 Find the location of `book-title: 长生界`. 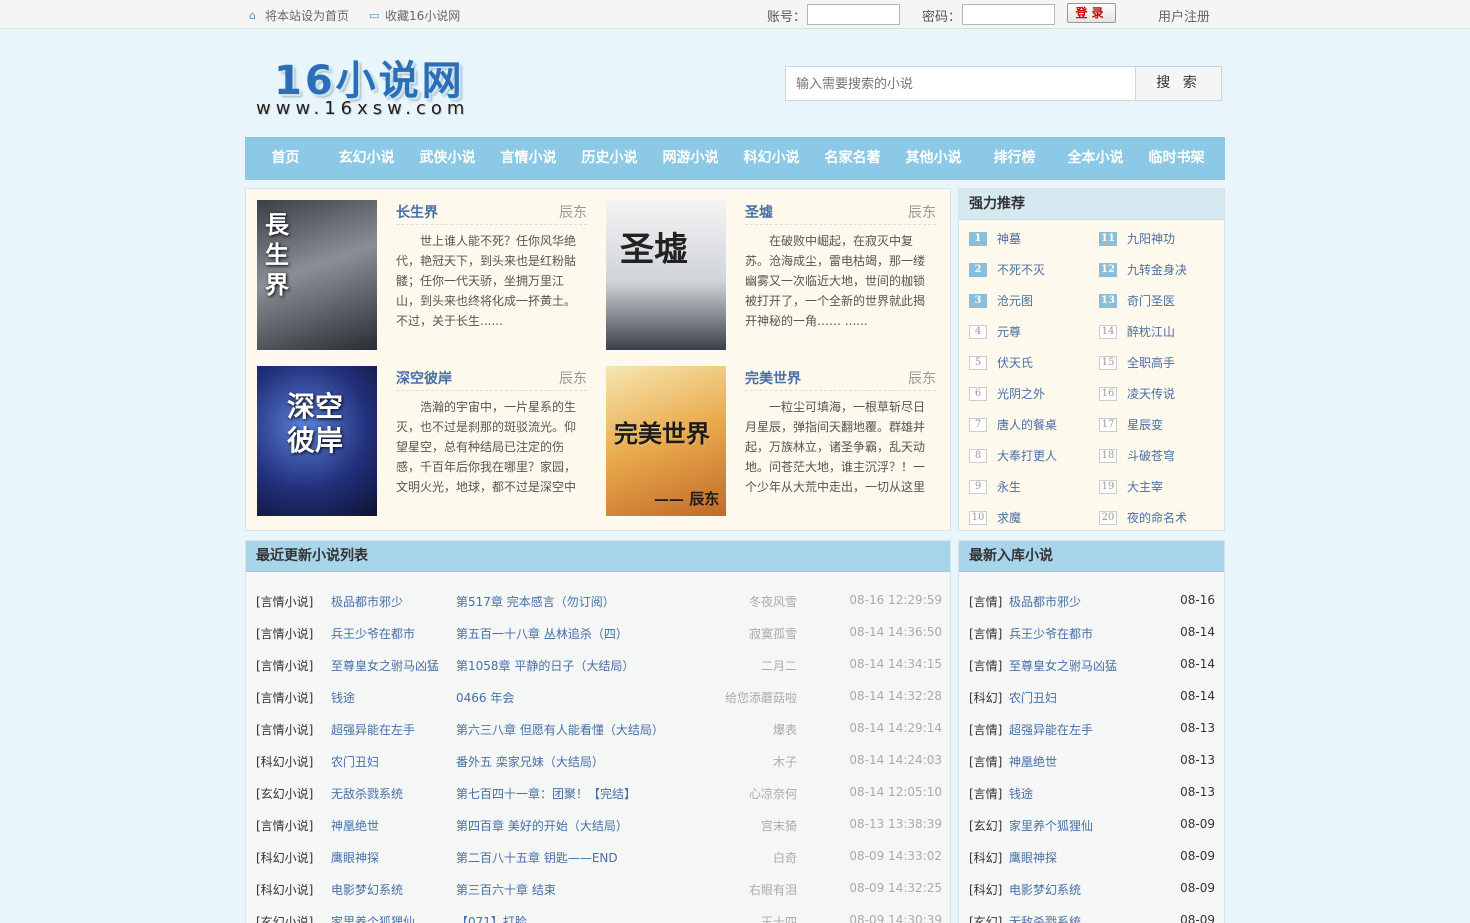

book-title: 长生界 is located at coordinates (417, 212).